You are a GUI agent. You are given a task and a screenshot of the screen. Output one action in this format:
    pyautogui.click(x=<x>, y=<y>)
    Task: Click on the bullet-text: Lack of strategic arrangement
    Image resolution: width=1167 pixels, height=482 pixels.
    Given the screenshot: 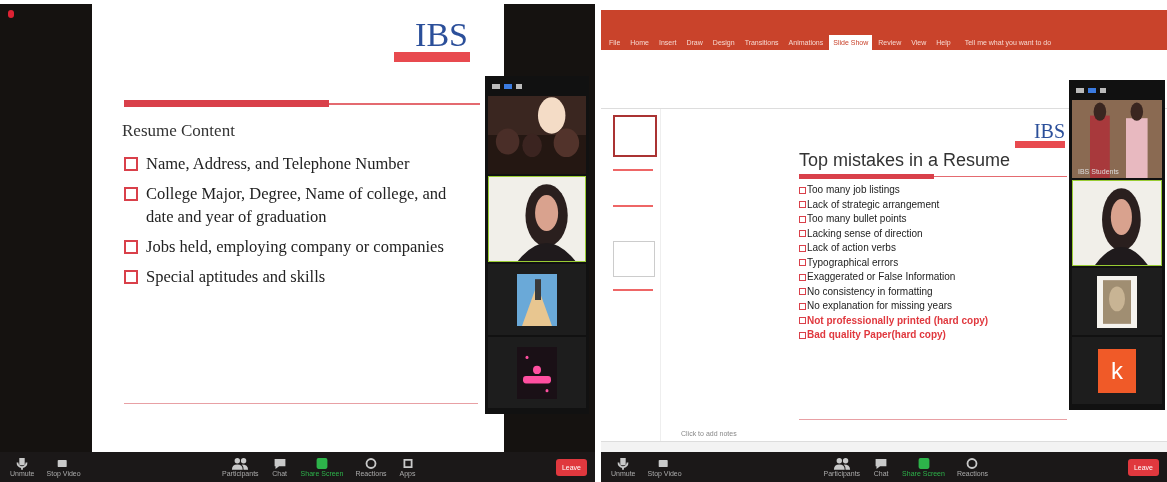 What is the action you would take?
    pyautogui.click(x=873, y=204)
    